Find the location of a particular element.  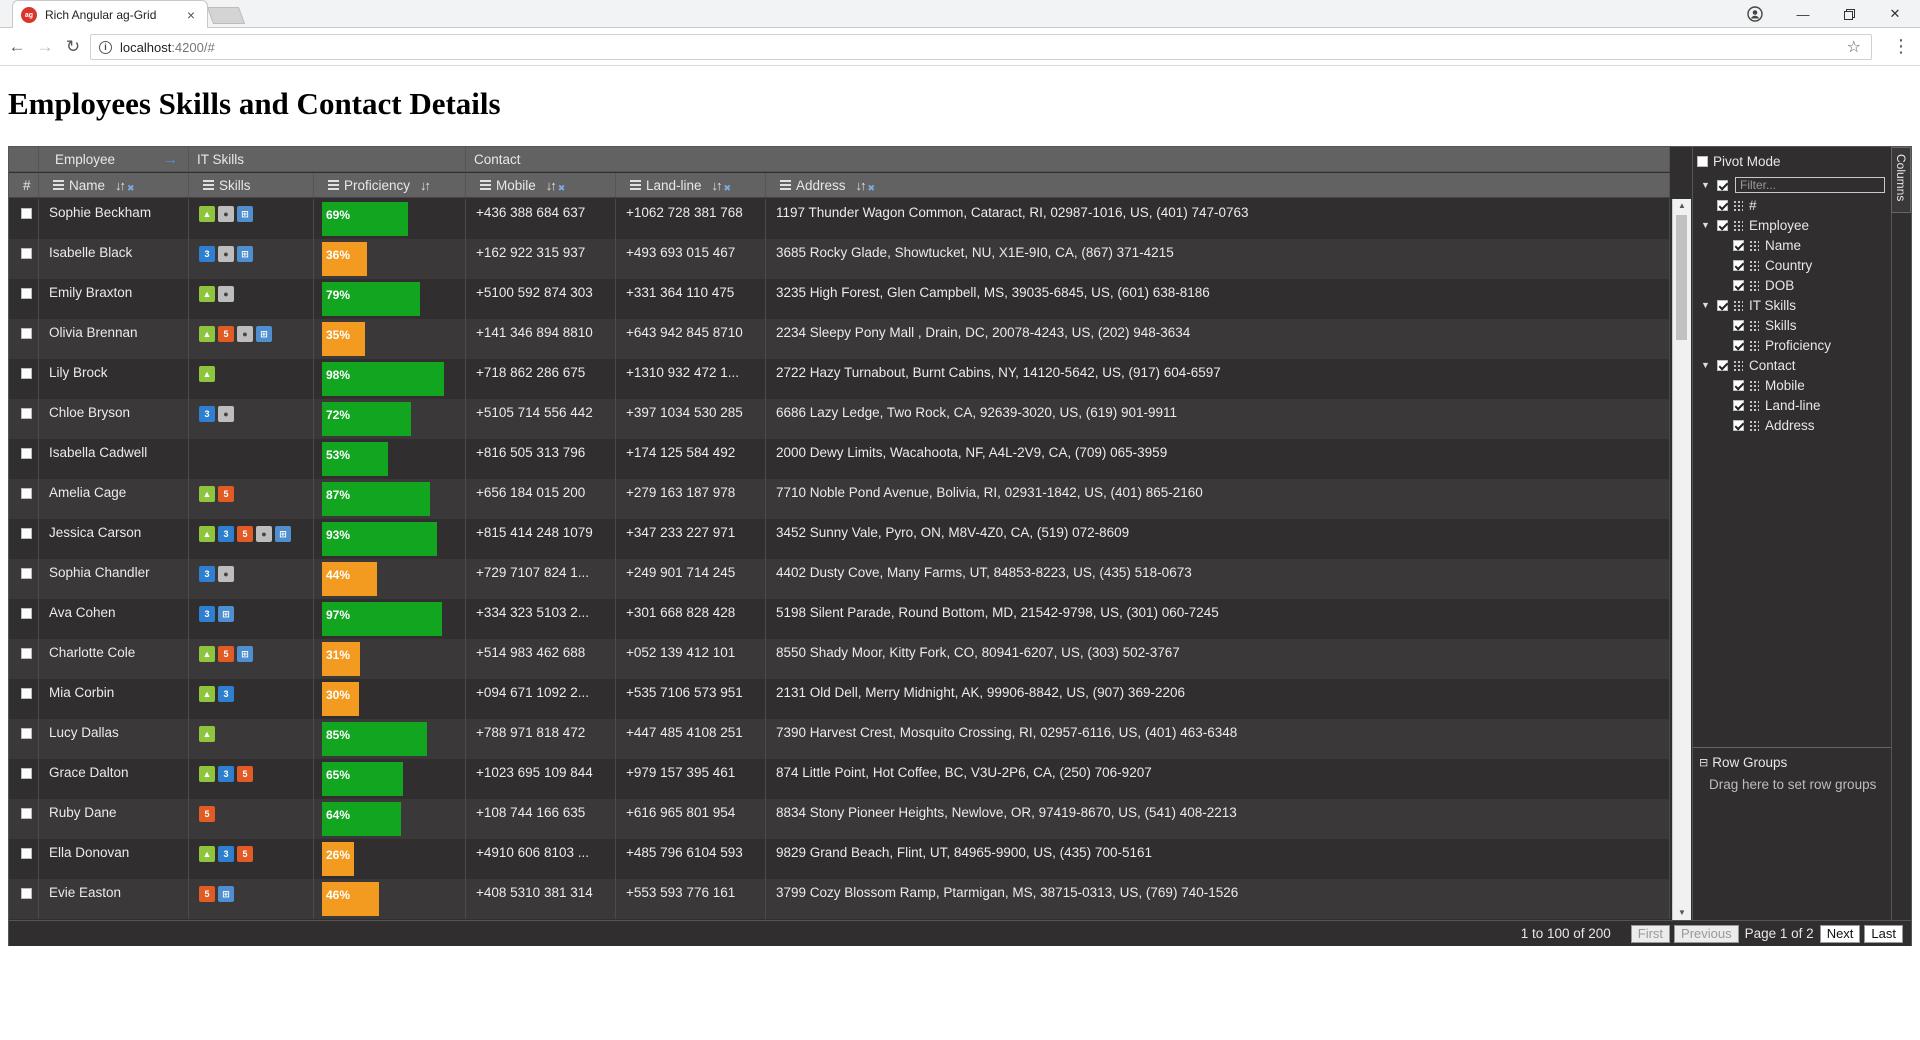

header-skills: Skills is located at coordinates (251, 185).